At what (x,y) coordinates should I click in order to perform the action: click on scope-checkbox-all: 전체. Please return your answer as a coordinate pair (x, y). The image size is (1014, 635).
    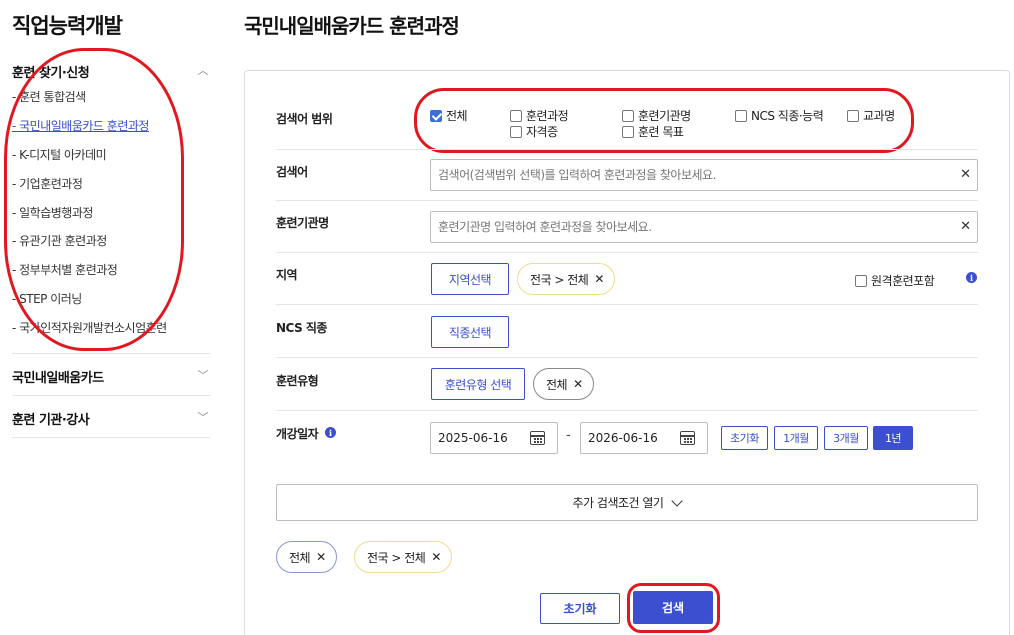
    Looking at the image, I should click on (449, 115).